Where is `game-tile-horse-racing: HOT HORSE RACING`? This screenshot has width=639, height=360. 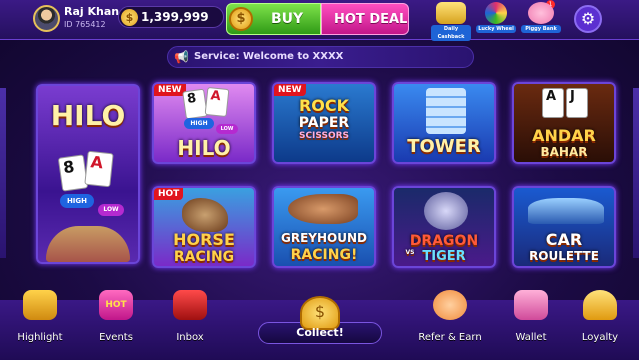
game-tile-horse-racing: HOT HORSE RACING is located at coordinates (204, 227).